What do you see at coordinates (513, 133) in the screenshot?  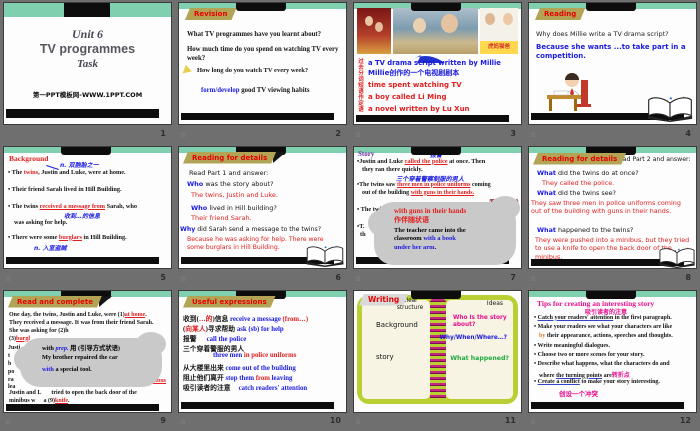 I see `page-number: 3` at bounding box center [513, 133].